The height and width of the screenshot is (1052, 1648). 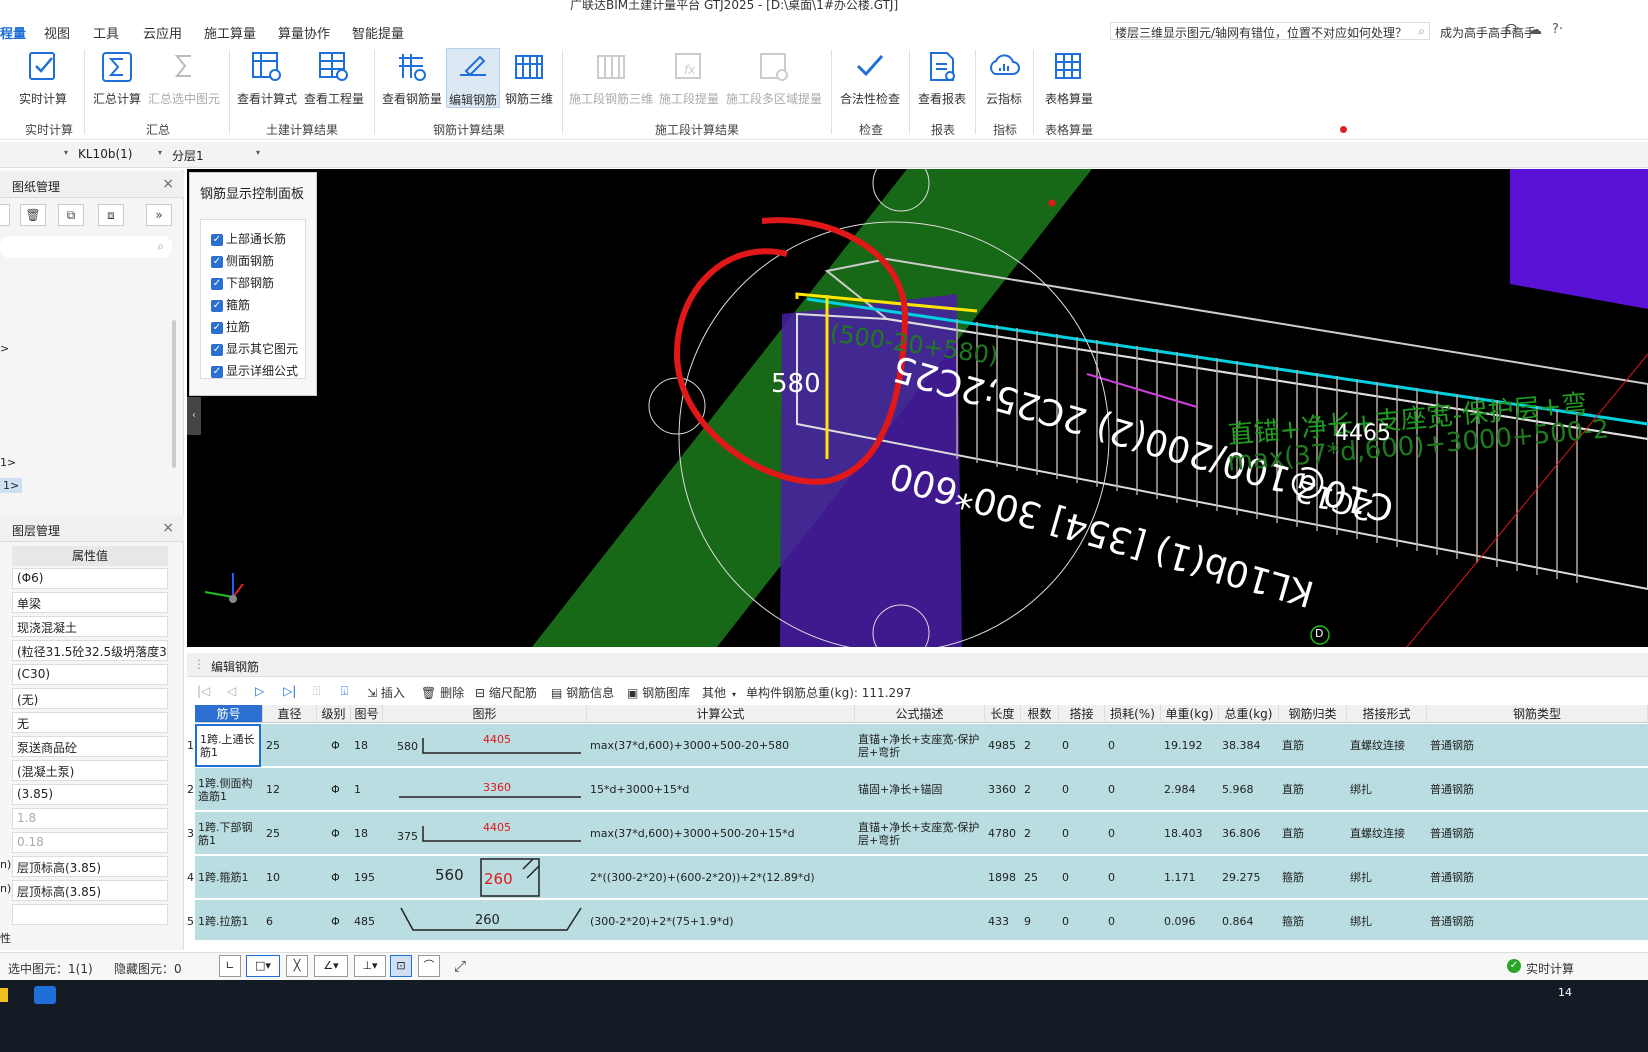 What do you see at coordinates (231, 691) in the screenshot?
I see `prev-icon: ◁` at bounding box center [231, 691].